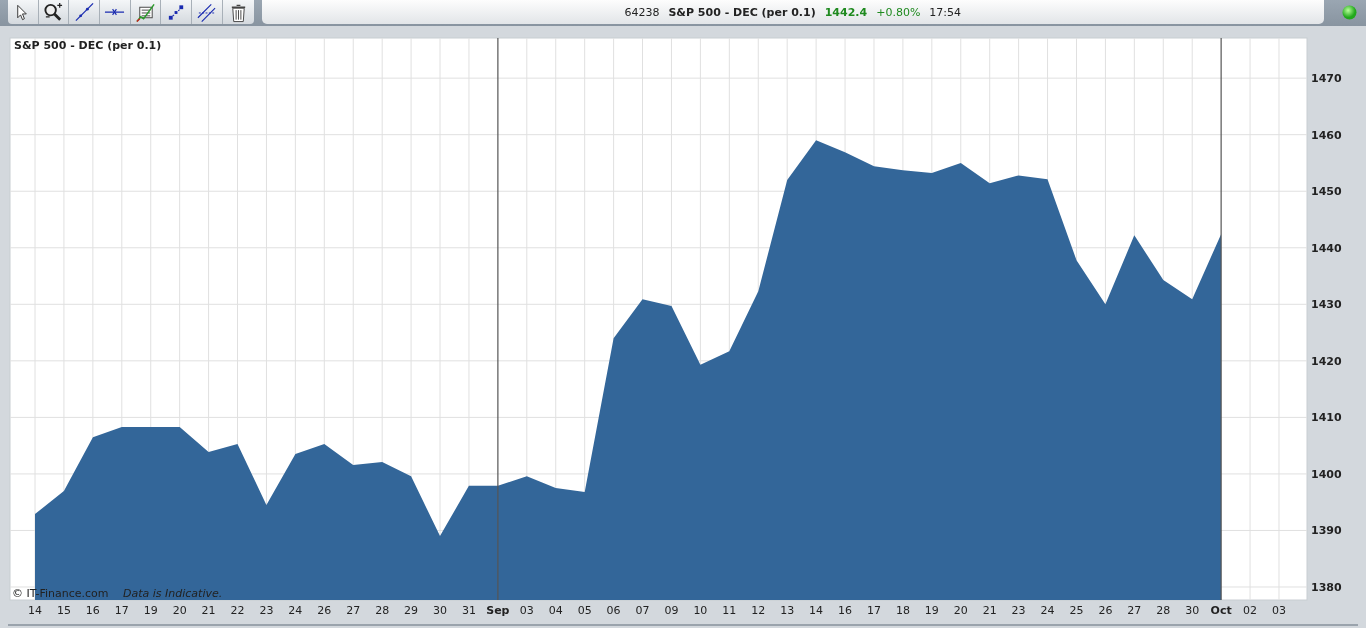 This screenshot has width=1366, height=628. What do you see at coordinates (1250, 610) in the screenshot?
I see `x-axis-label: 02` at bounding box center [1250, 610].